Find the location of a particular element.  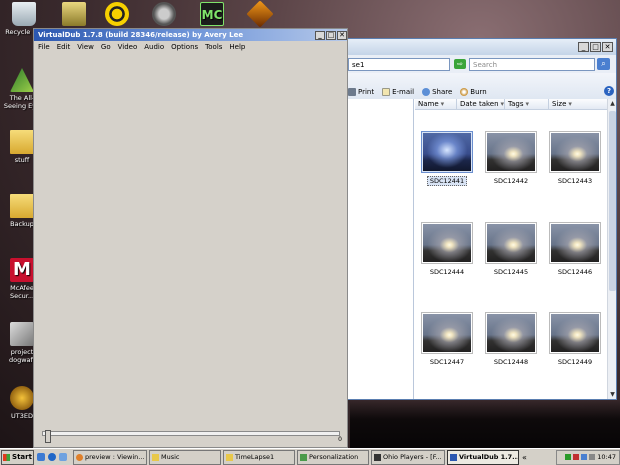

printer-icon is located at coordinates (352, 92).